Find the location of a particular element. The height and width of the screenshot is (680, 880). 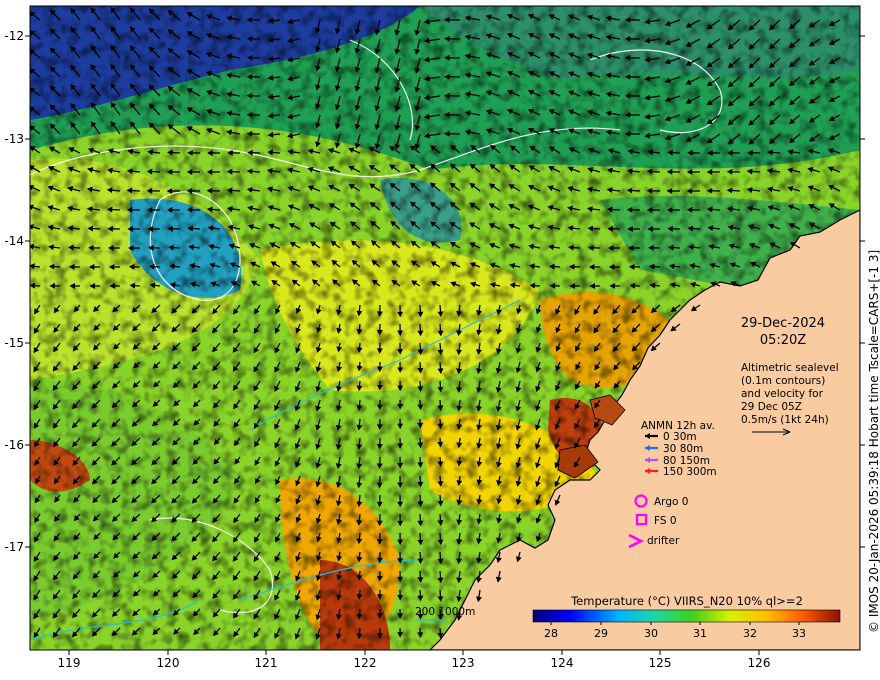

date-label: 29-Dec-2024 is located at coordinates (783, 323).